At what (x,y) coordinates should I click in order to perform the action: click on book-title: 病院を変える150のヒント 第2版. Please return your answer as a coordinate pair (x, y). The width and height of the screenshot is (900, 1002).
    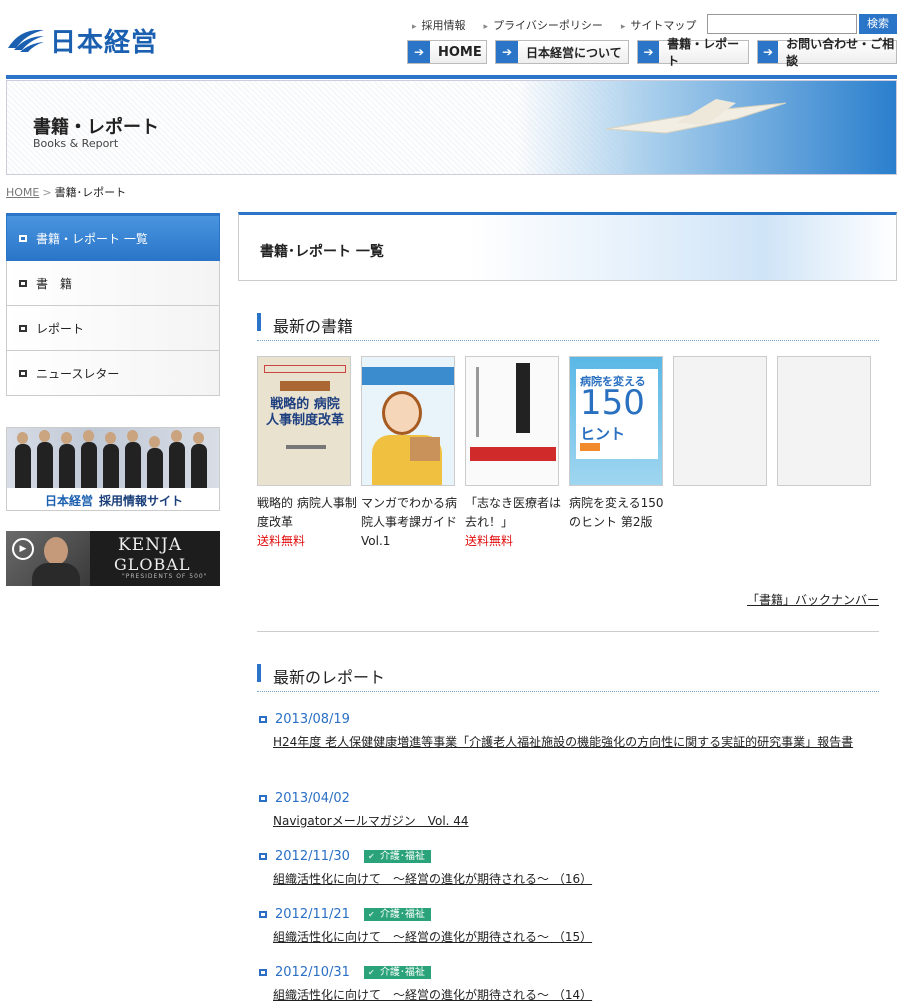
    Looking at the image, I should click on (619, 513).